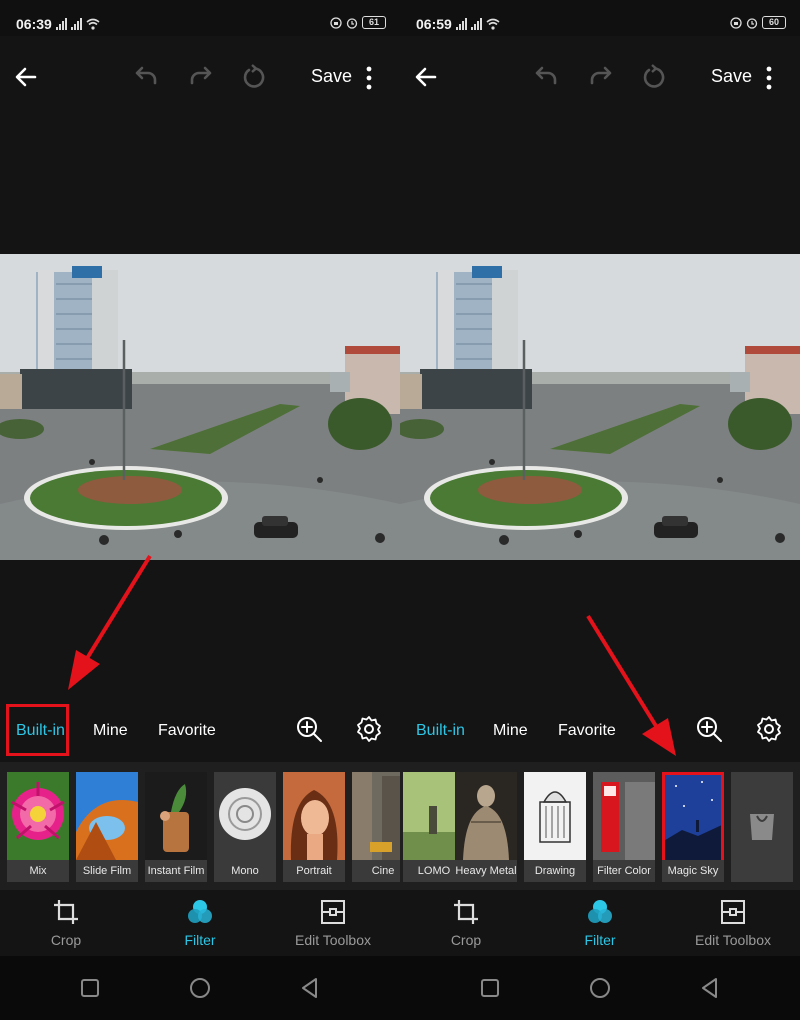 The width and height of the screenshot is (800, 1020). I want to click on status-time: 06:39, so click(34, 24).